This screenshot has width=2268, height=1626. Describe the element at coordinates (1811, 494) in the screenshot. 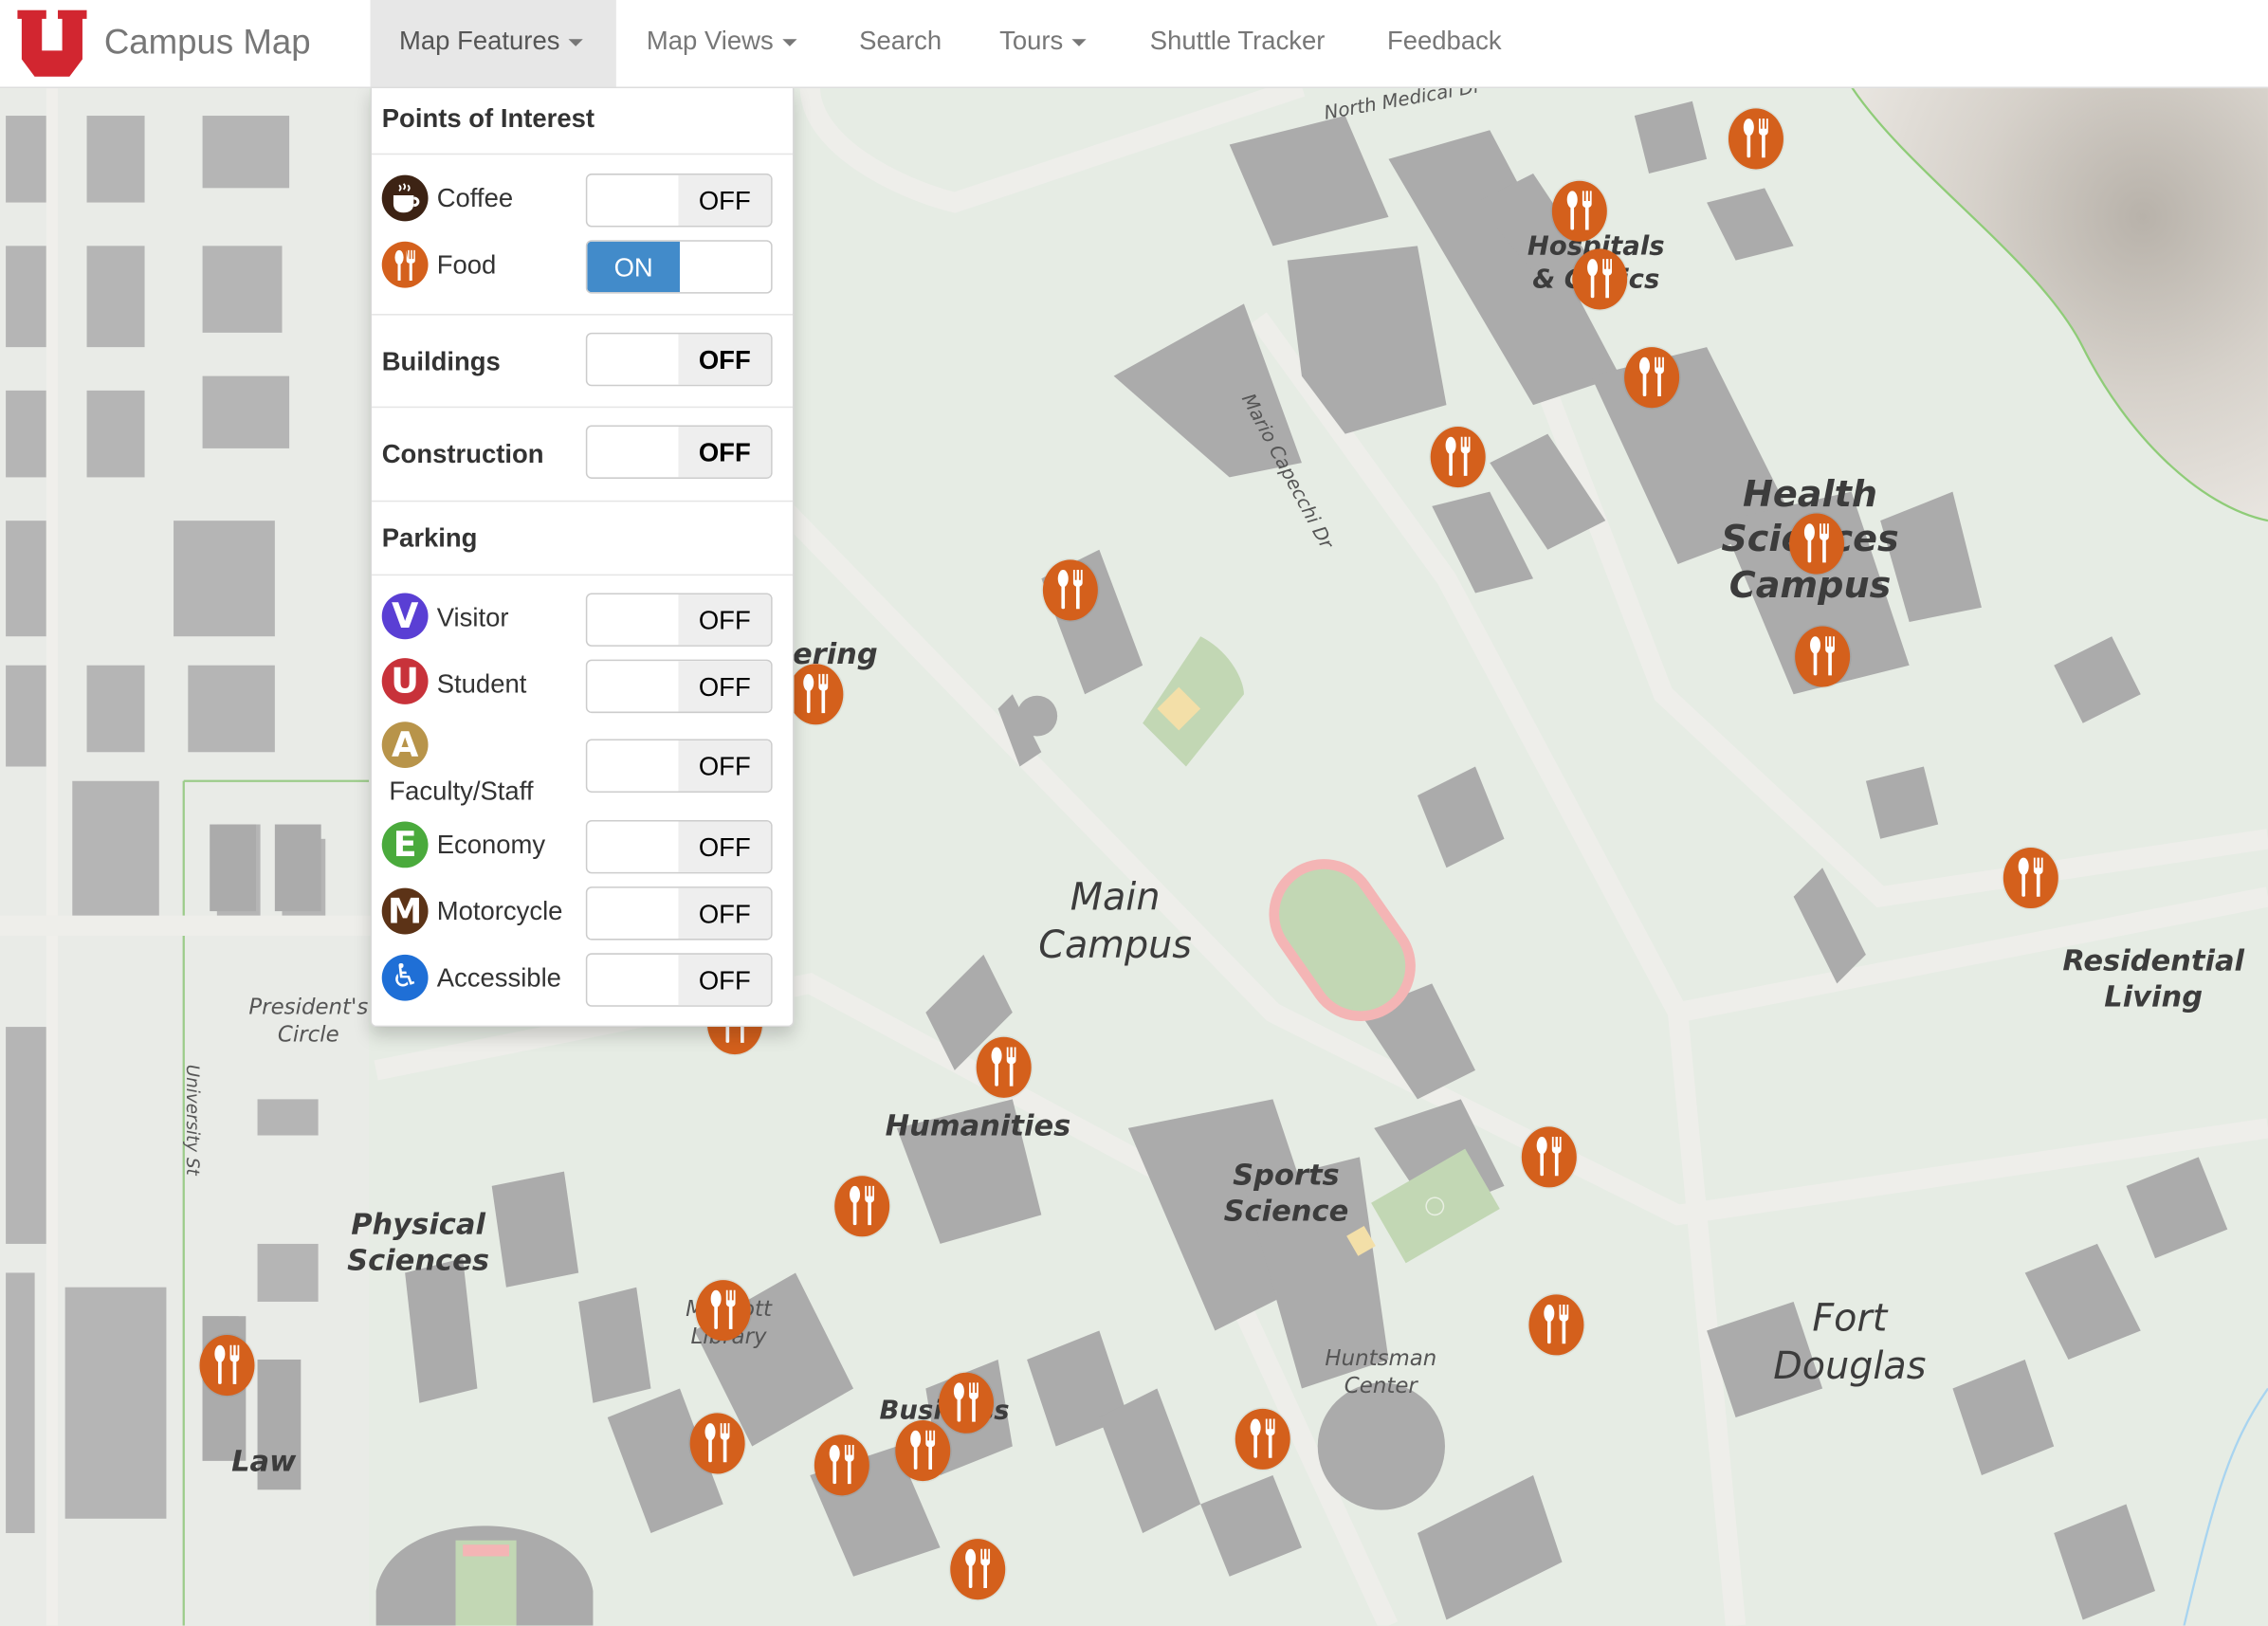

I see `label-line: Health` at that location.